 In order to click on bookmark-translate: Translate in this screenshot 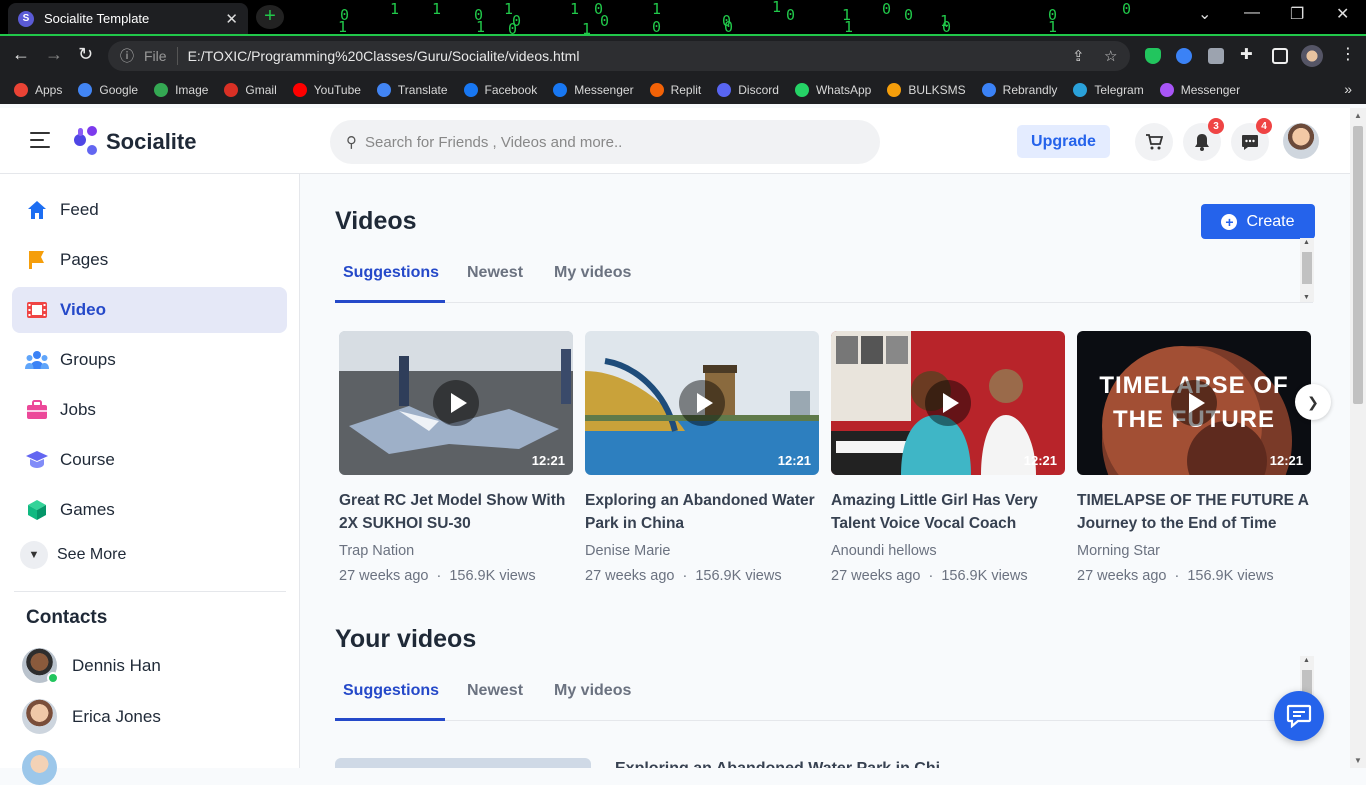, I will do `click(412, 90)`.